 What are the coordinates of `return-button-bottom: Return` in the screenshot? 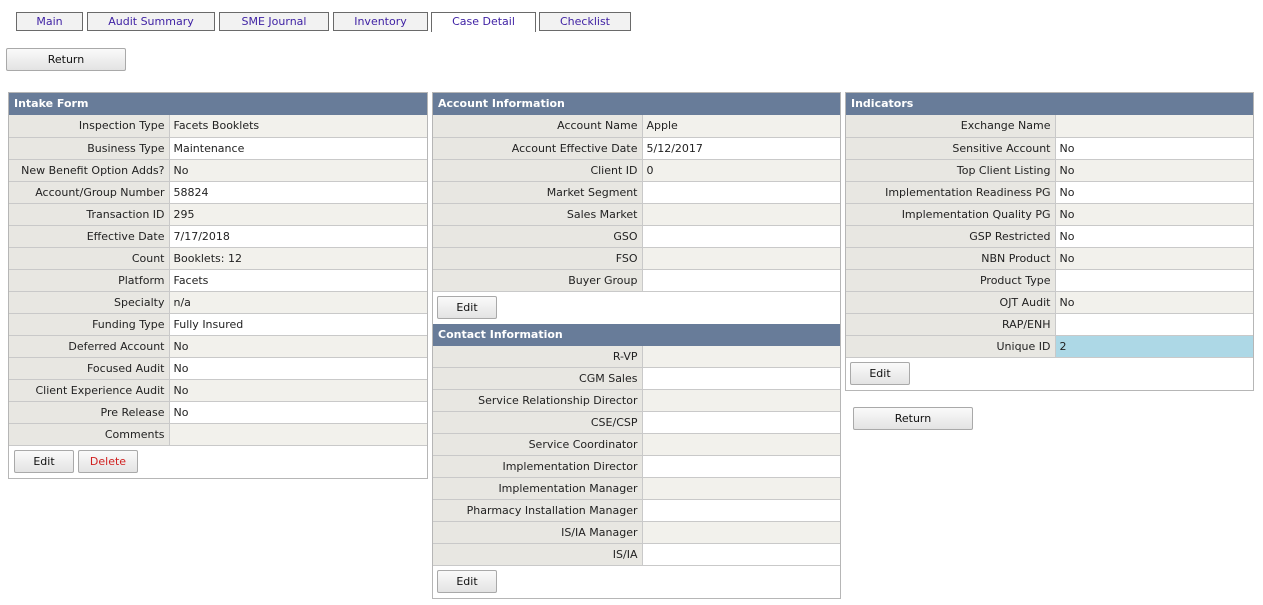 It's located at (913, 418).